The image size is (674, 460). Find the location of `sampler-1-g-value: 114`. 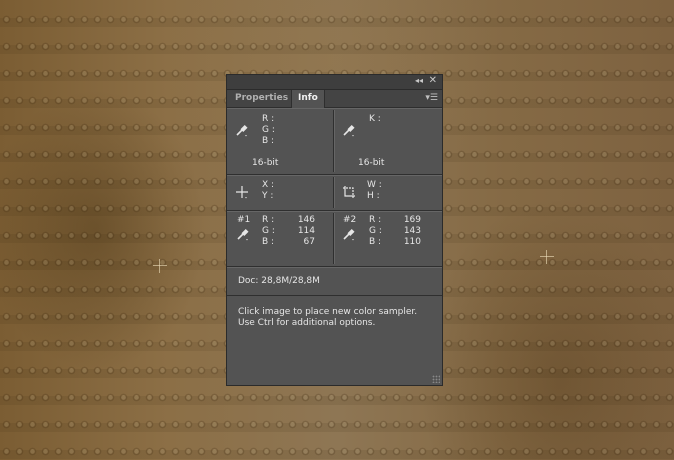

sampler-1-g-value: 114 is located at coordinates (306, 231).